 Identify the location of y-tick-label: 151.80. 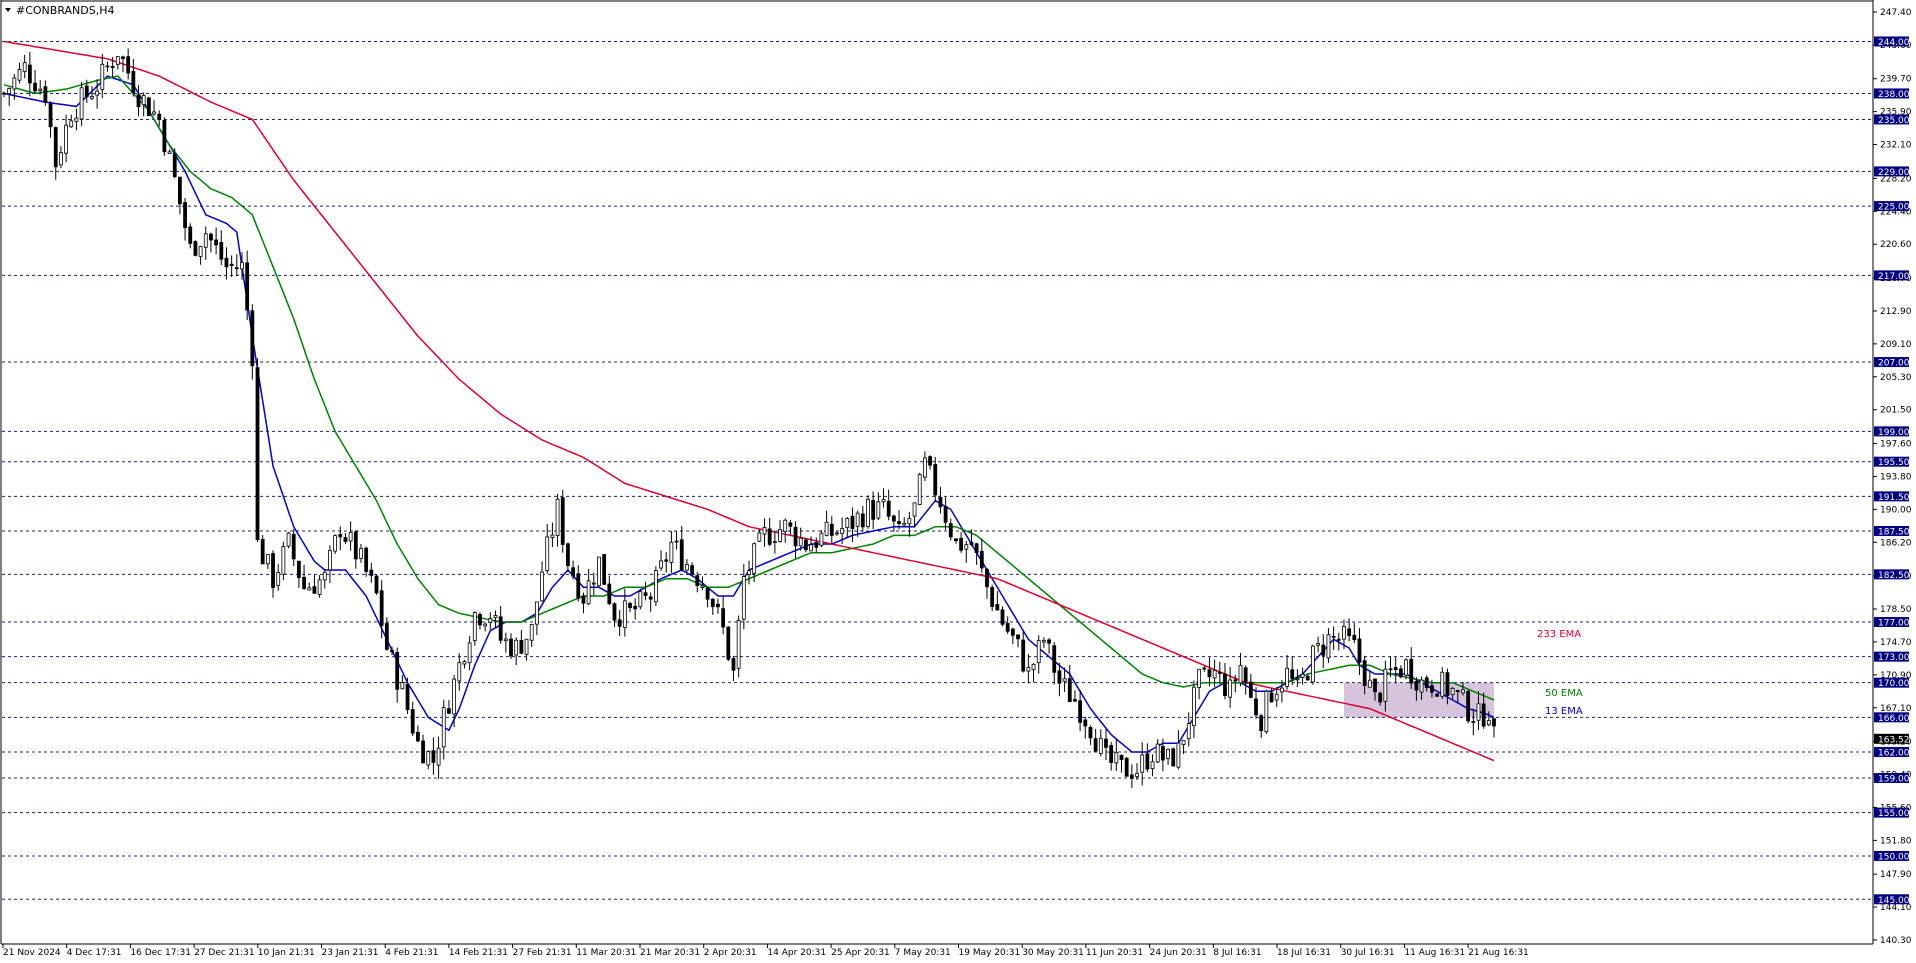
(1896, 841).